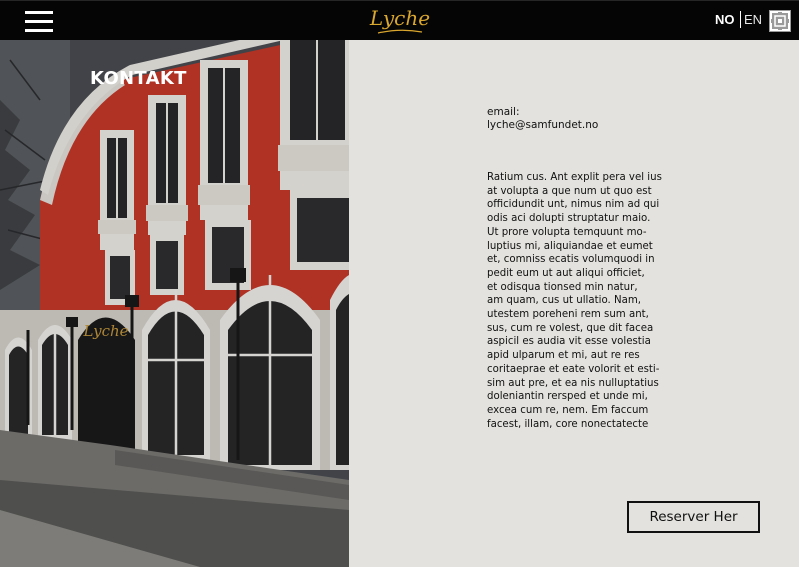 The height and width of the screenshot is (567, 799). I want to click on description-line: aspicil es audia vit esse volestia, so click(569, 342).